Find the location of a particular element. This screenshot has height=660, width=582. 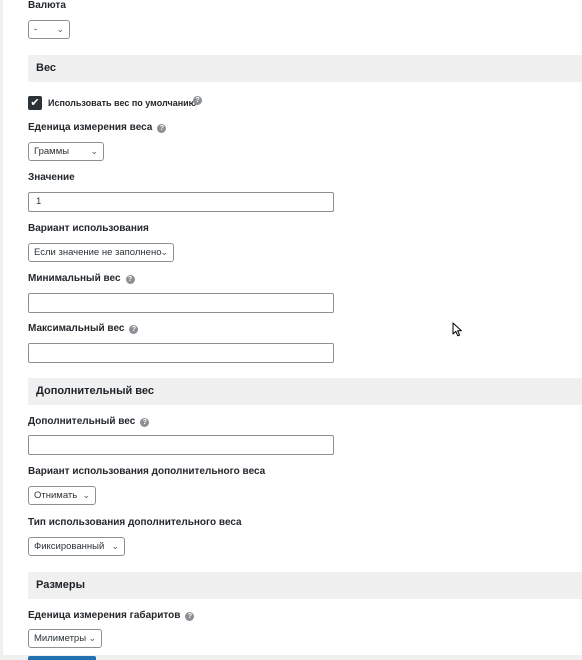

weight-usage-select: Если значение не заполнено ⌄ is located at coordinates (101, 252).